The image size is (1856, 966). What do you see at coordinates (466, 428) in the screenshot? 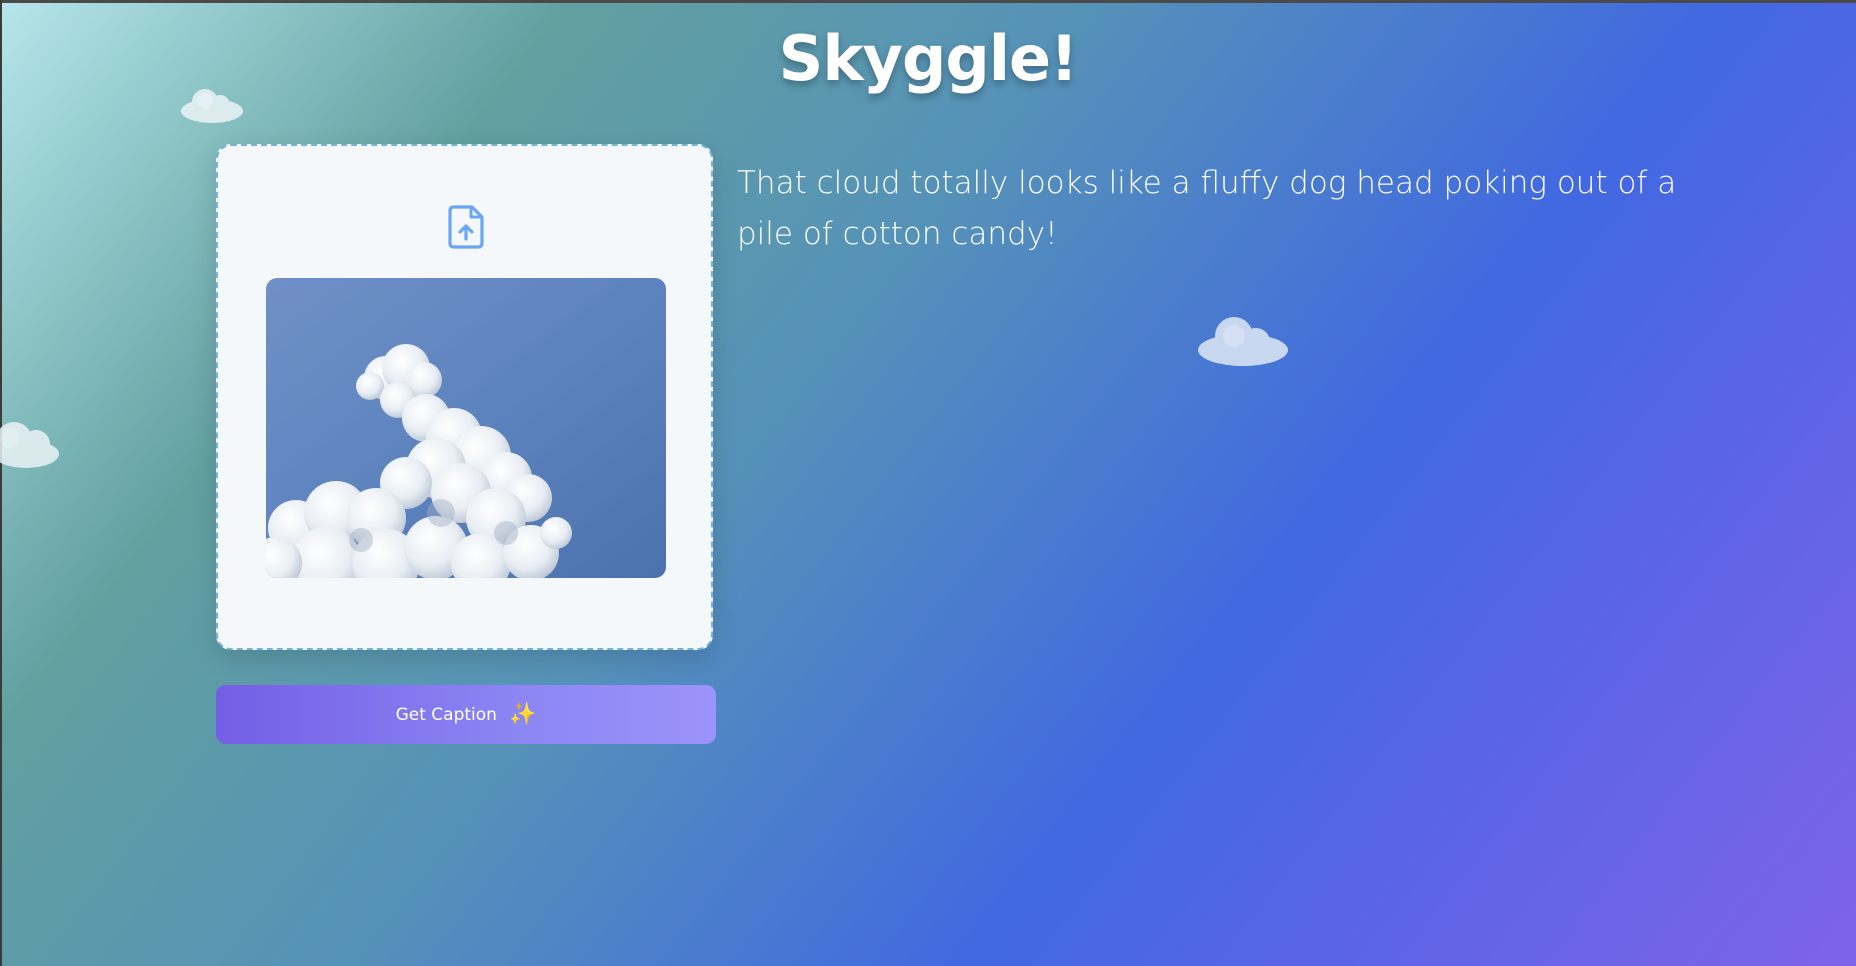
I see `uploaded-image-preview` at bounding box center [466, 428].